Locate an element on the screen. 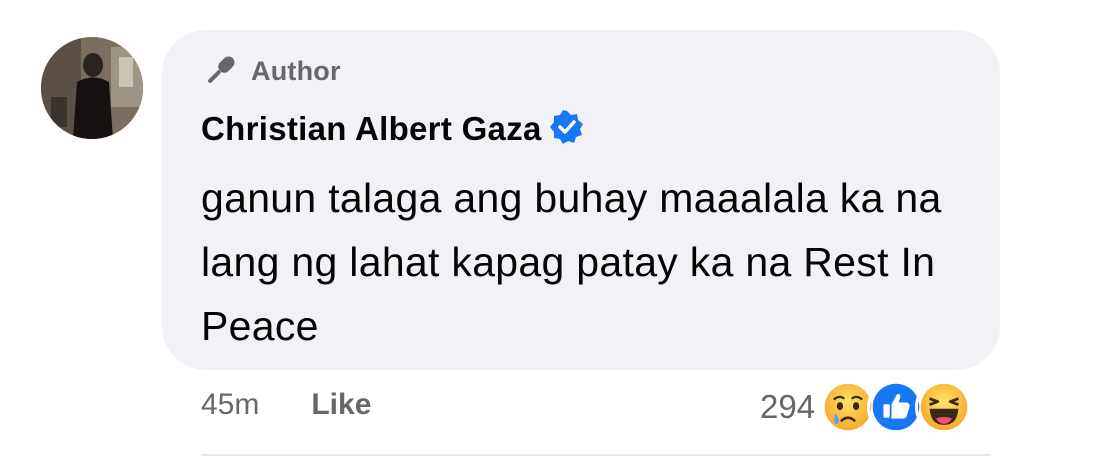  avatar-photo is located at coordinates (92, 88).